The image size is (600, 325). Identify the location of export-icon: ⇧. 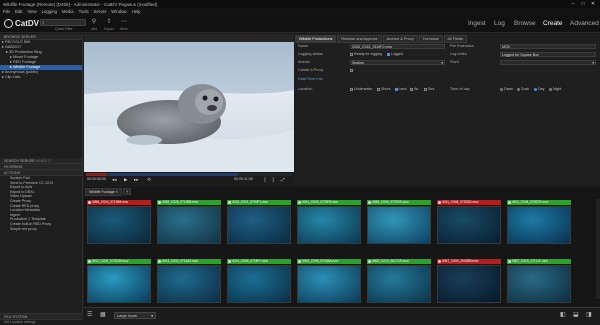
(109, 21).